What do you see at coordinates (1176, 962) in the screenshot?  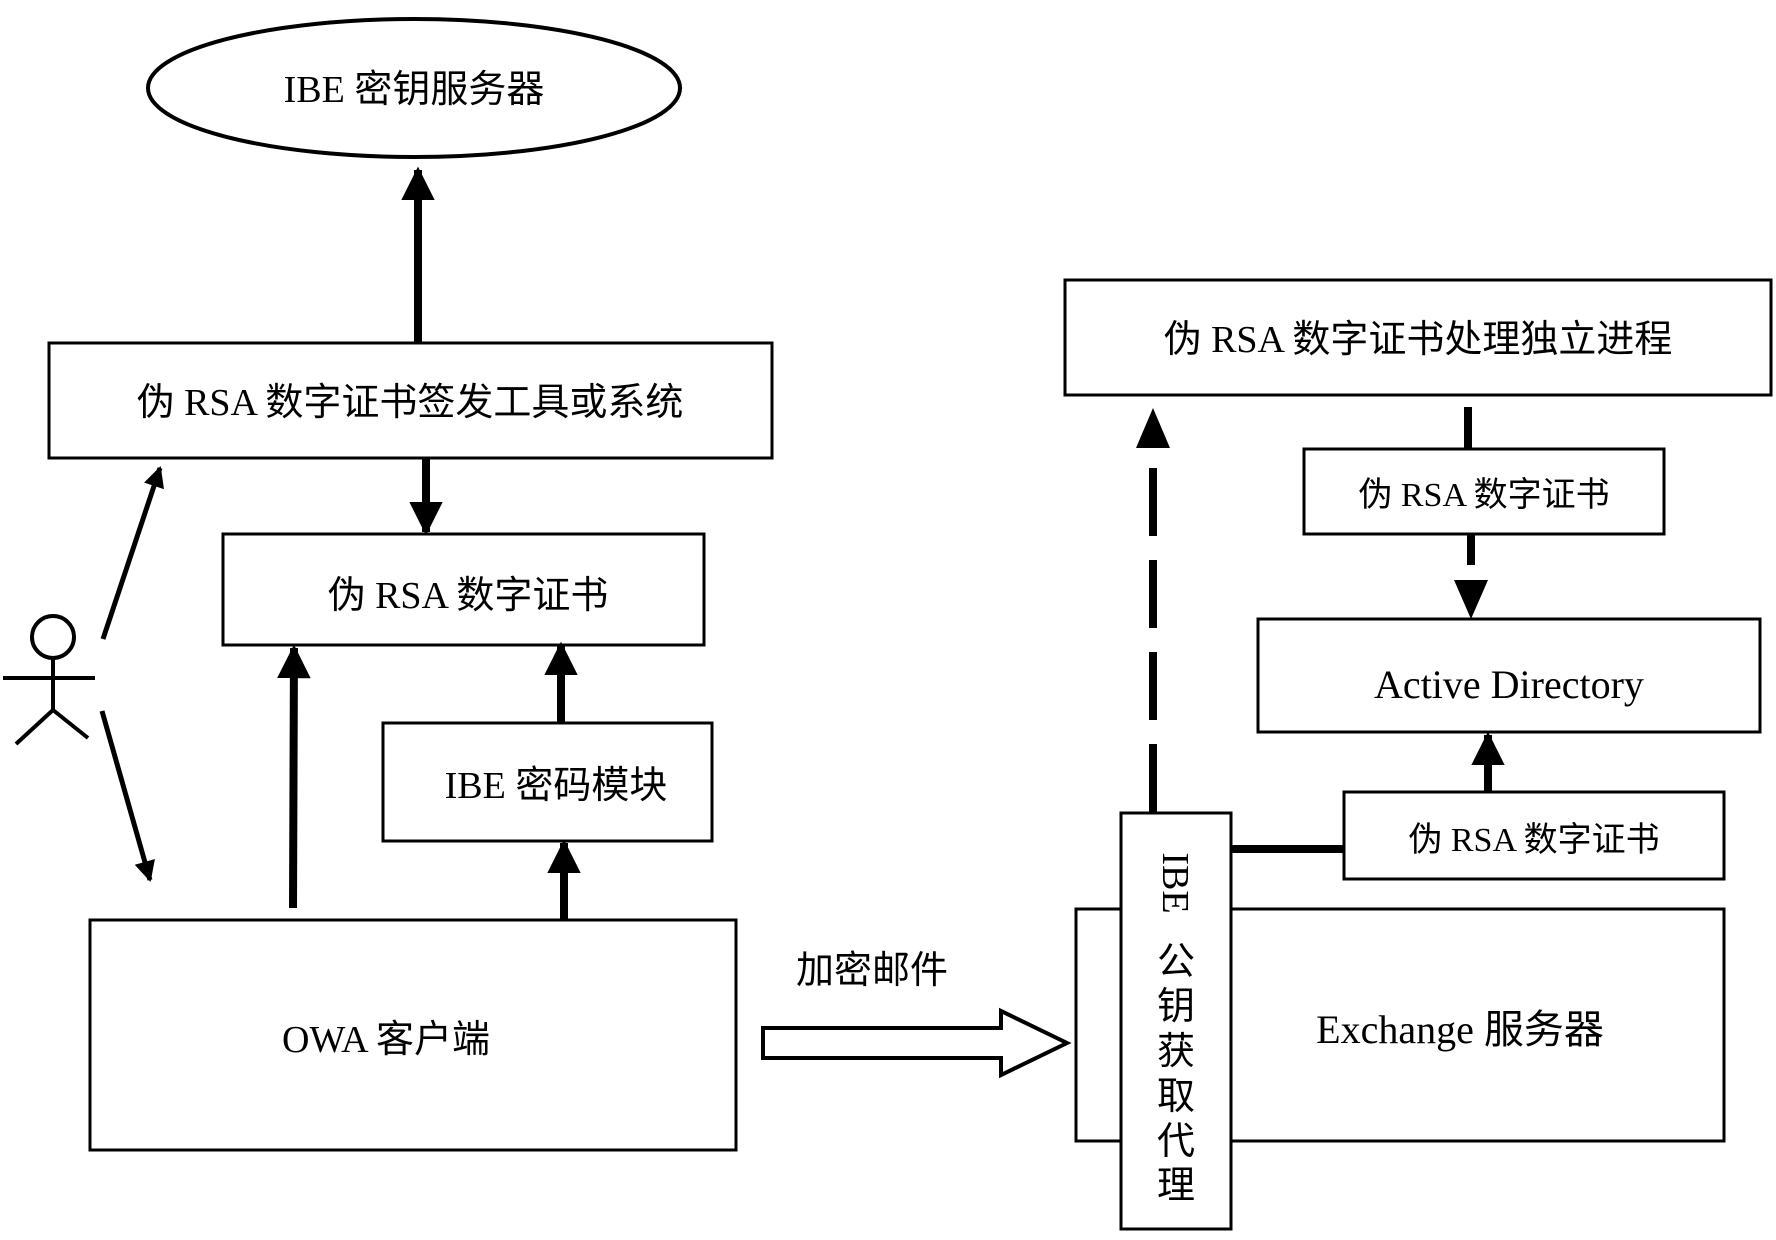 I see `ibe-pubkey-agent-char: 公` at bounding box center [1176, 962].